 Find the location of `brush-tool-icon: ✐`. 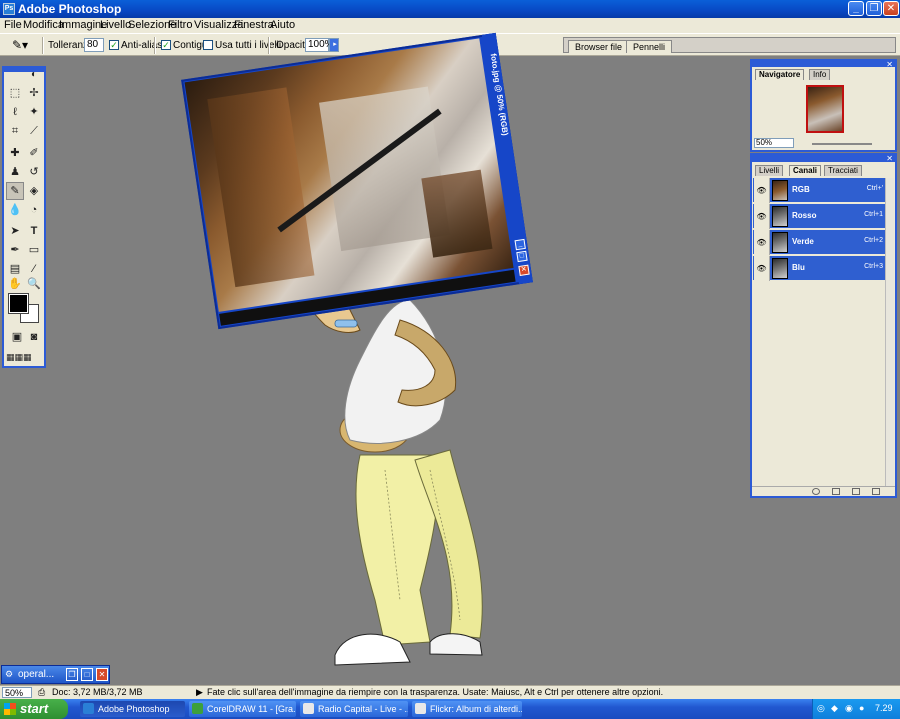

brush-tool-icon: ✐ is located at coordinates (34, 153).